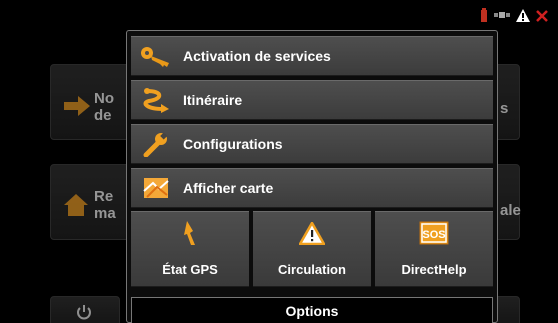 The image size is (558, 323). Describe the element at coordinates (523, 17) in the screenshot. I see `alert-triangle-icon` at that location.